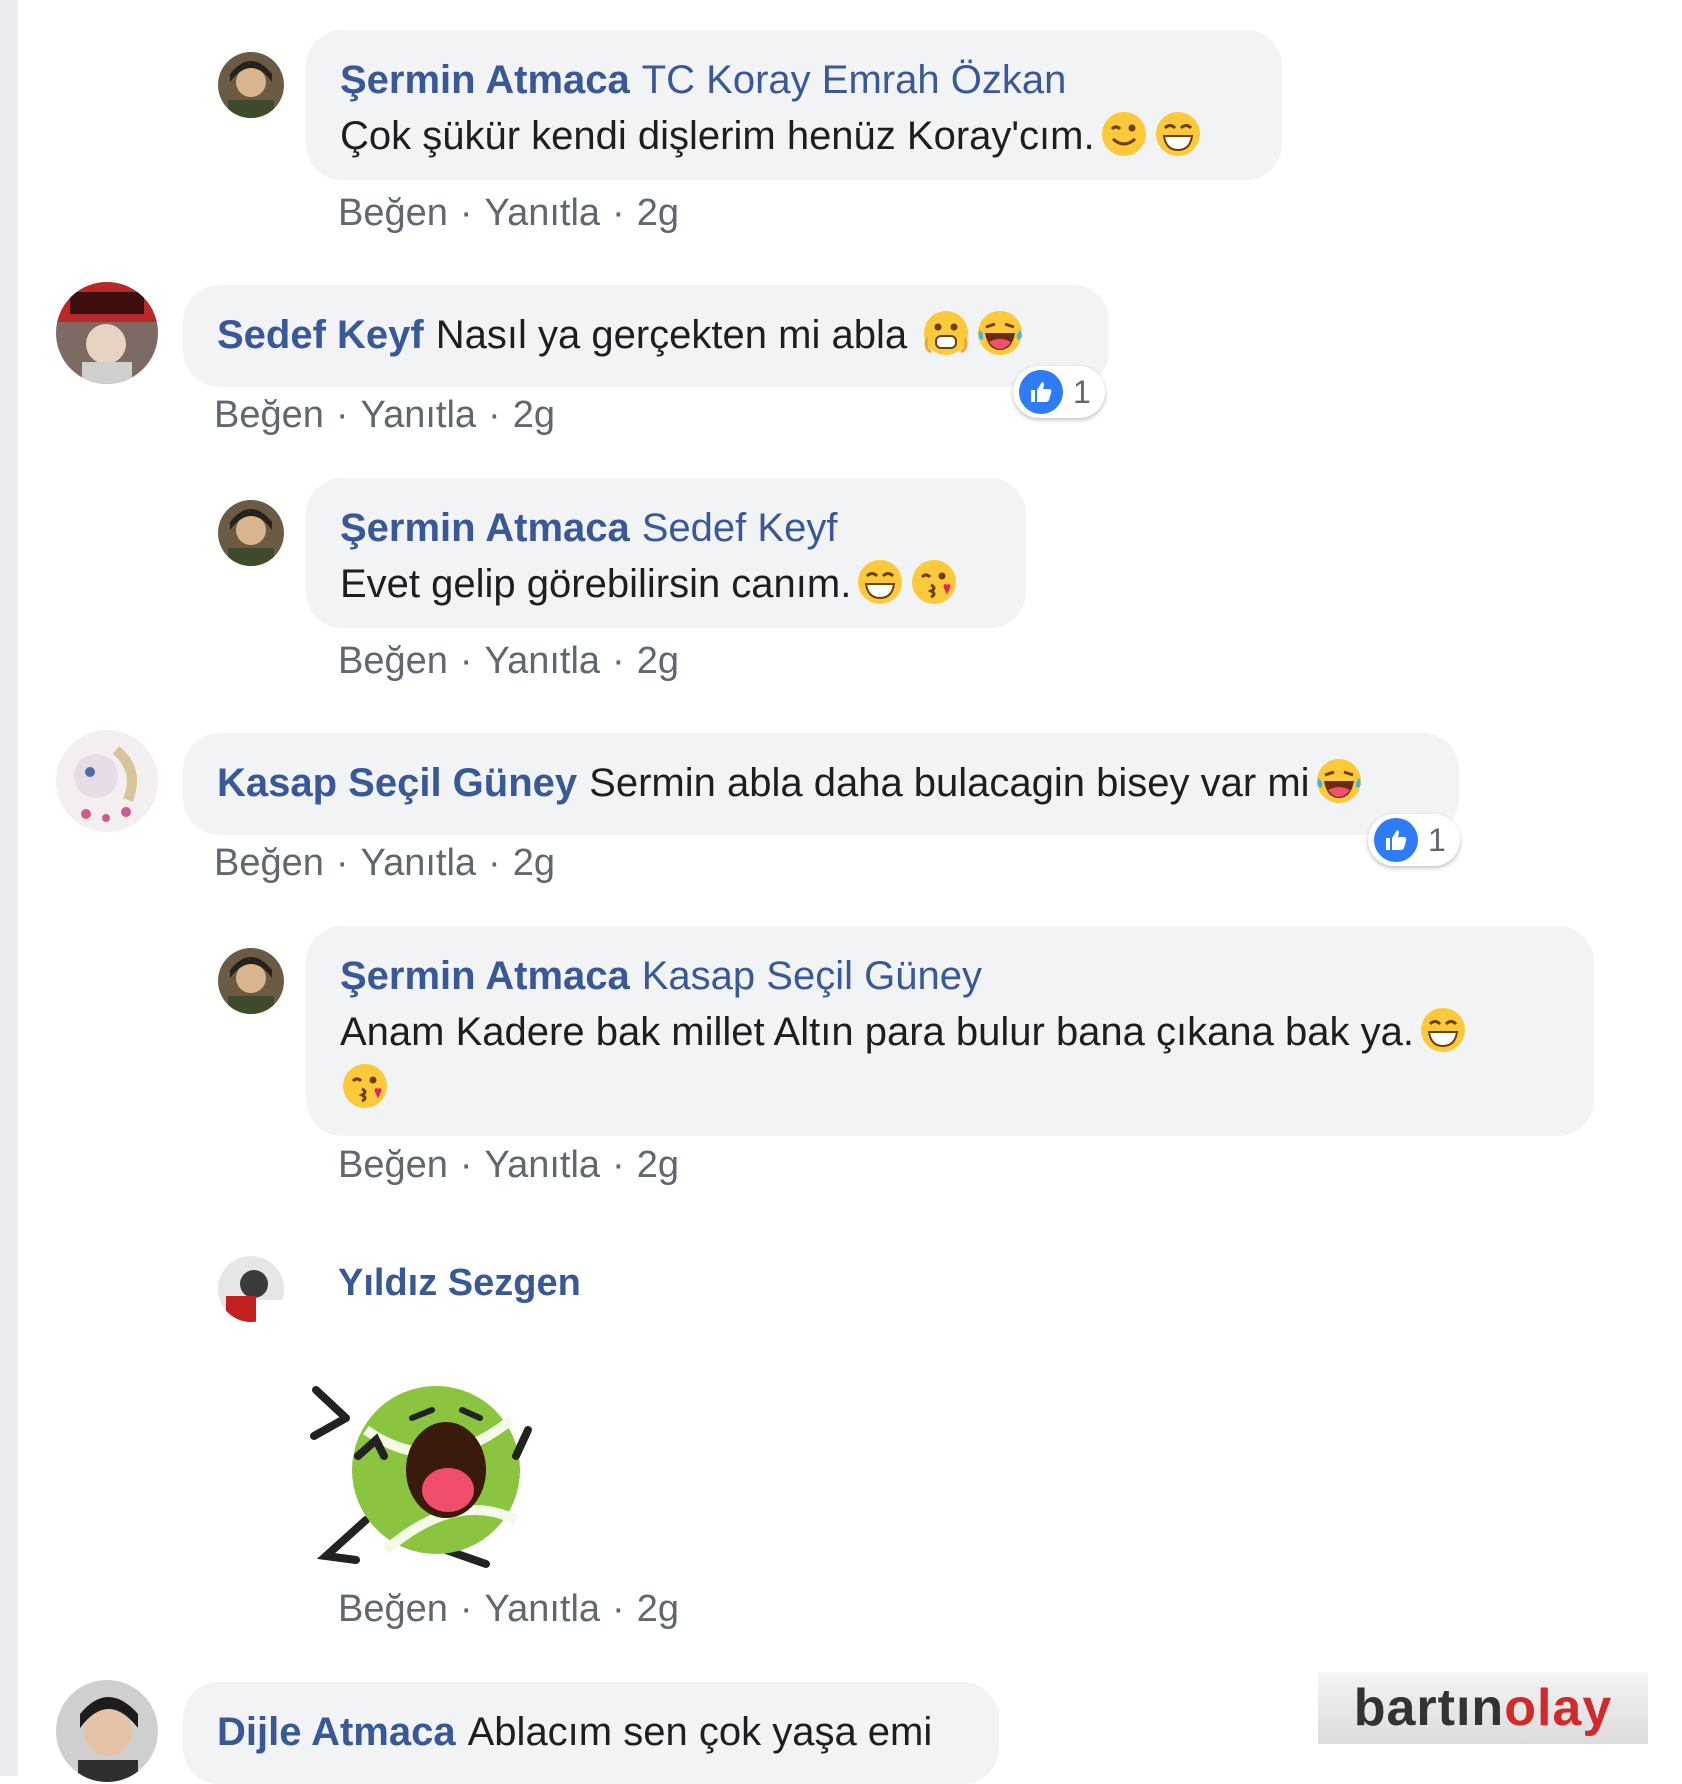 The width and height of the screenshot is (1682, 1784). I want to click on comment-author: Dijle Atmaca, so click(336, 1732).